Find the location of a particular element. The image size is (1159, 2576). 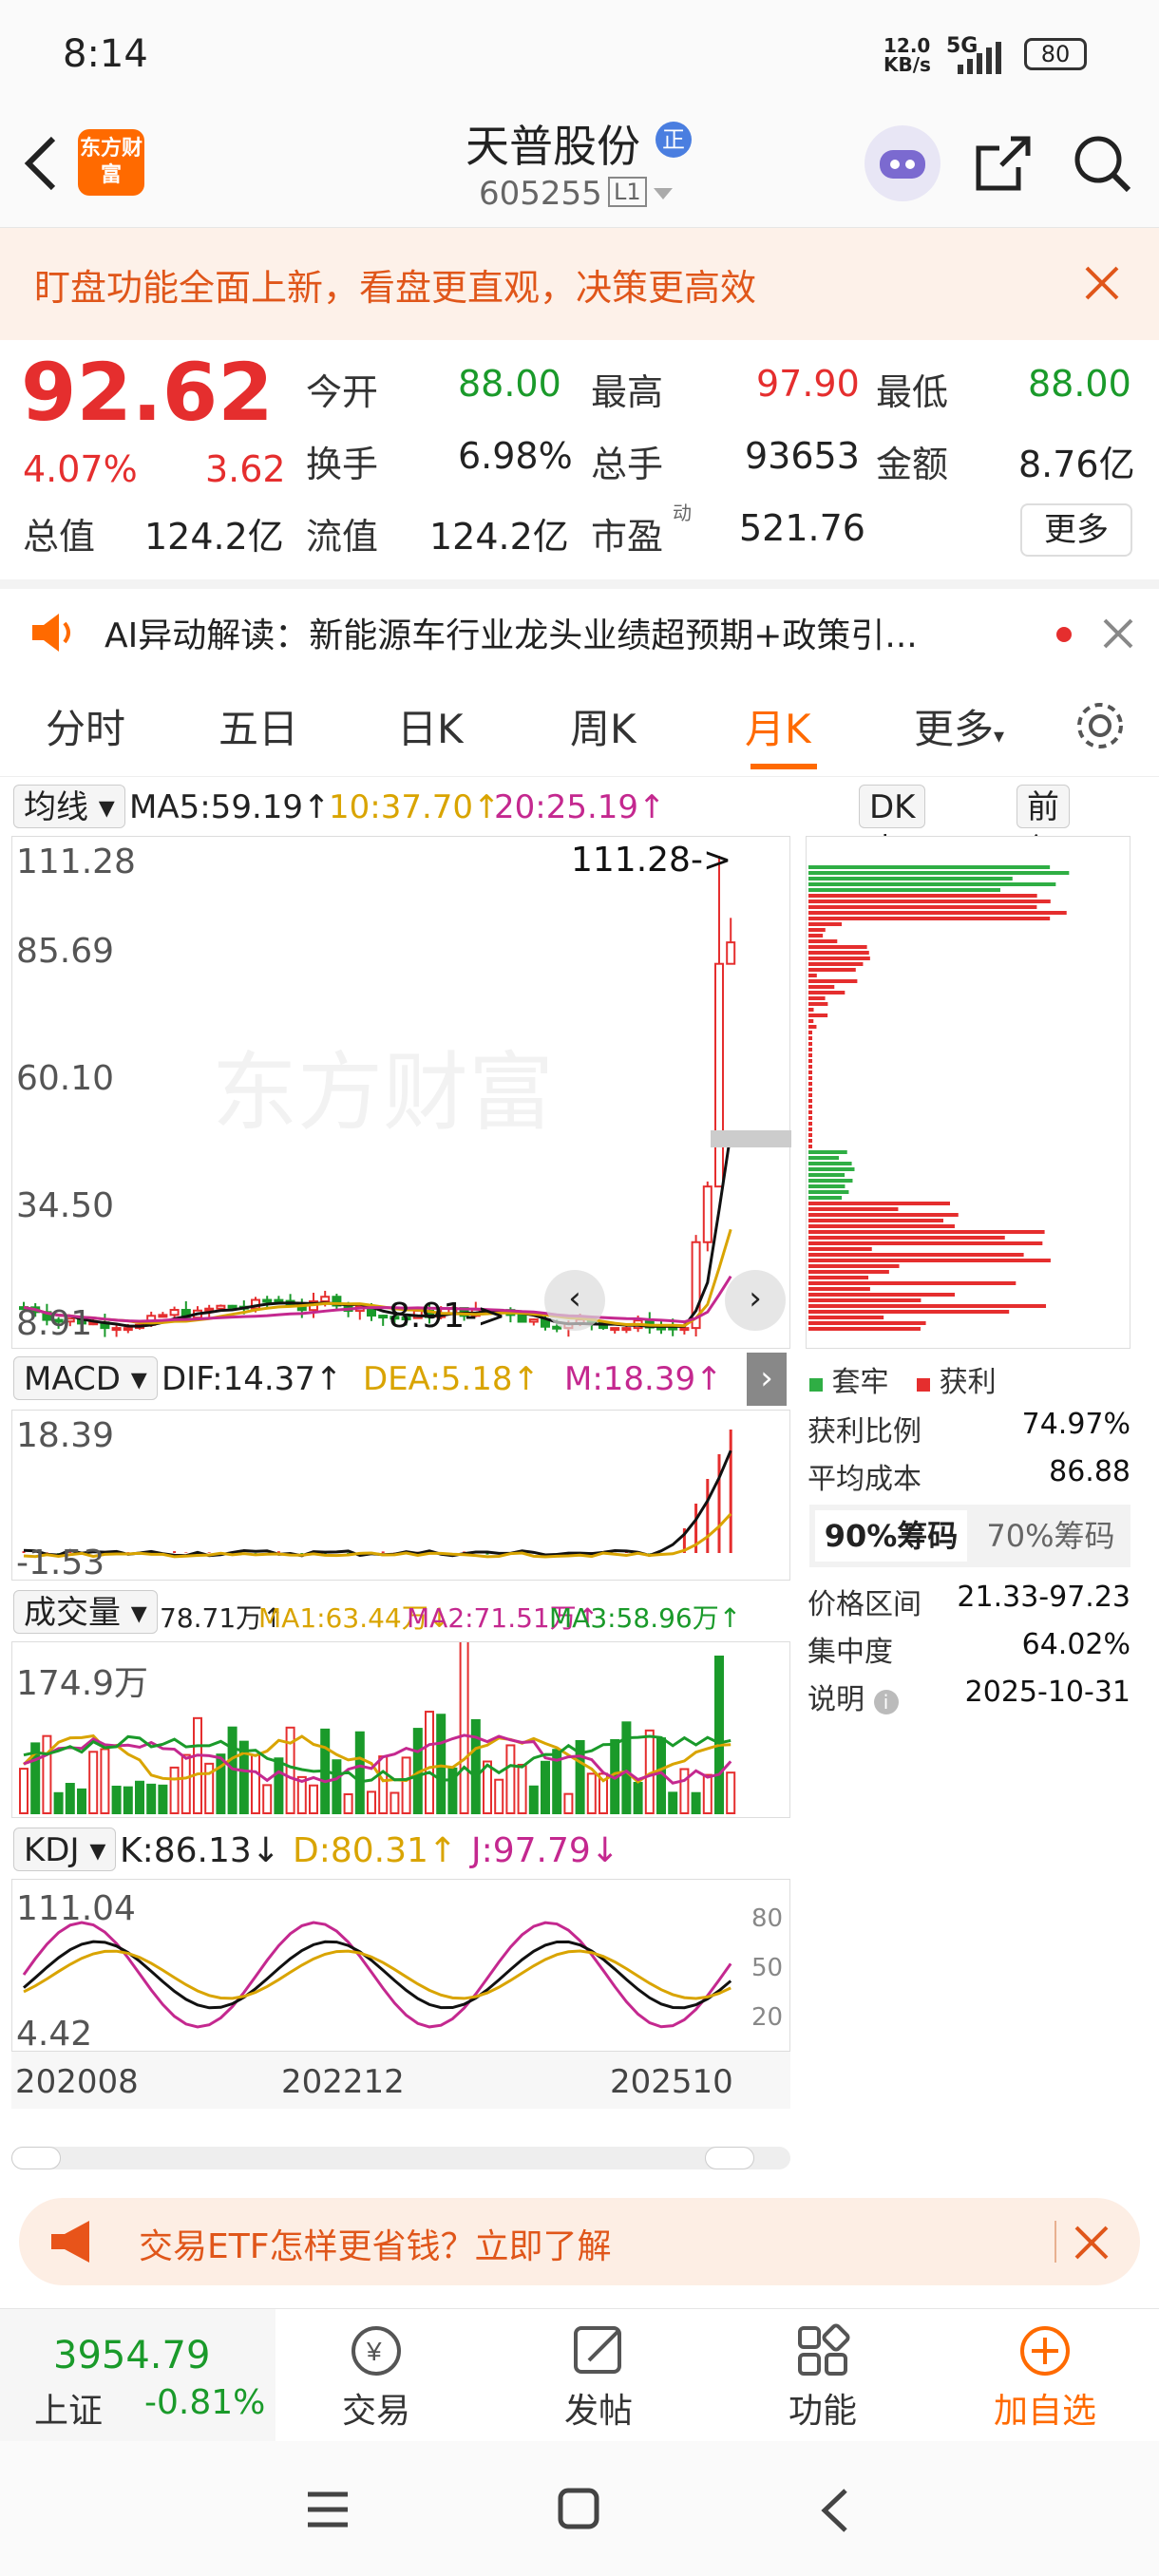

kdj-selector: KDJ ▾ is located at coordinates (65, 1849).